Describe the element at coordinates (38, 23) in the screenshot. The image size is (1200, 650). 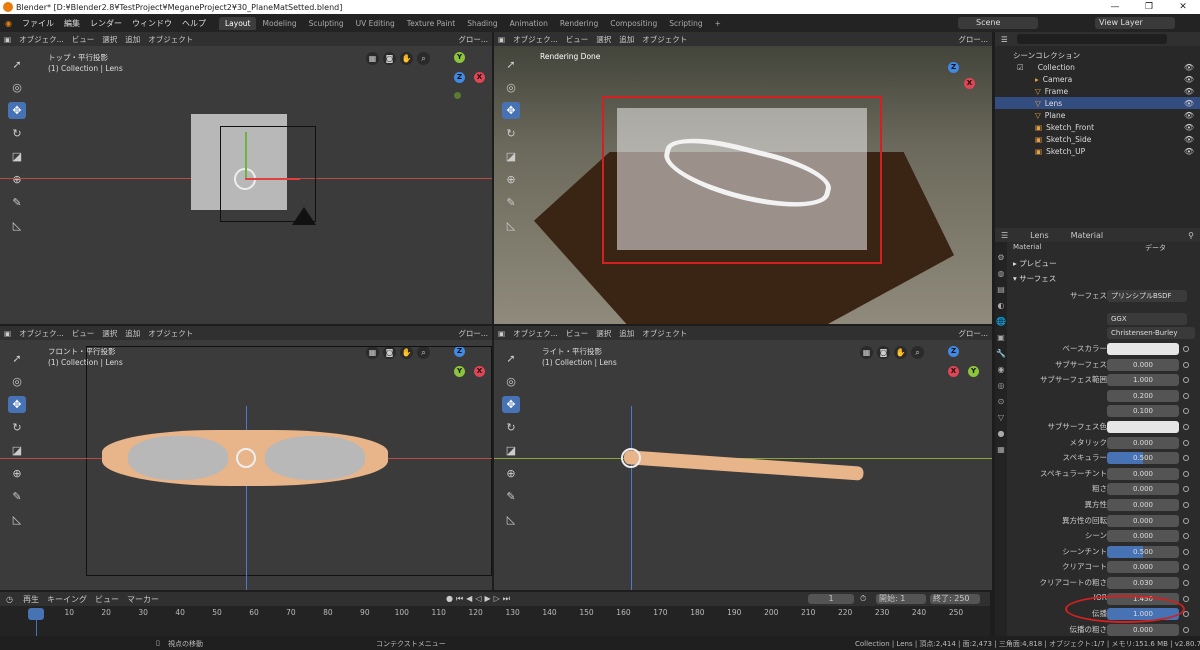
I see `menu-file: ファイル` at that location.